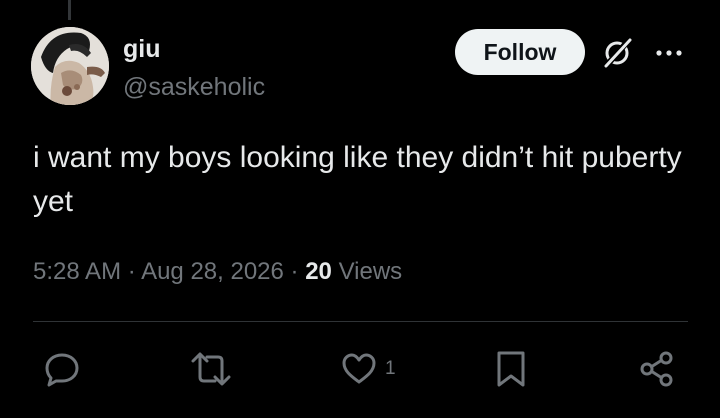  I want to click on tweet-date: Aug 28, 2026, so click(212, 271).